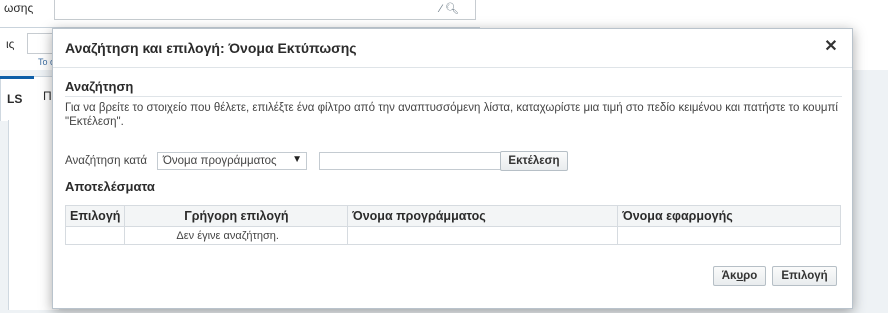  I want to click on background-field-label-2: ις, so click(10, 44).